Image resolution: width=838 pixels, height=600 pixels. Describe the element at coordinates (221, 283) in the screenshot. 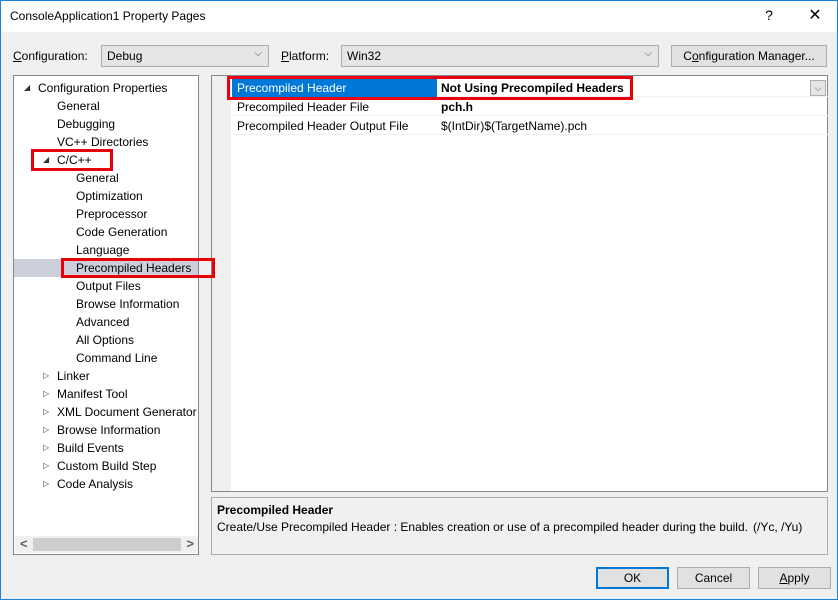

I see `grid-gutter` at that location.